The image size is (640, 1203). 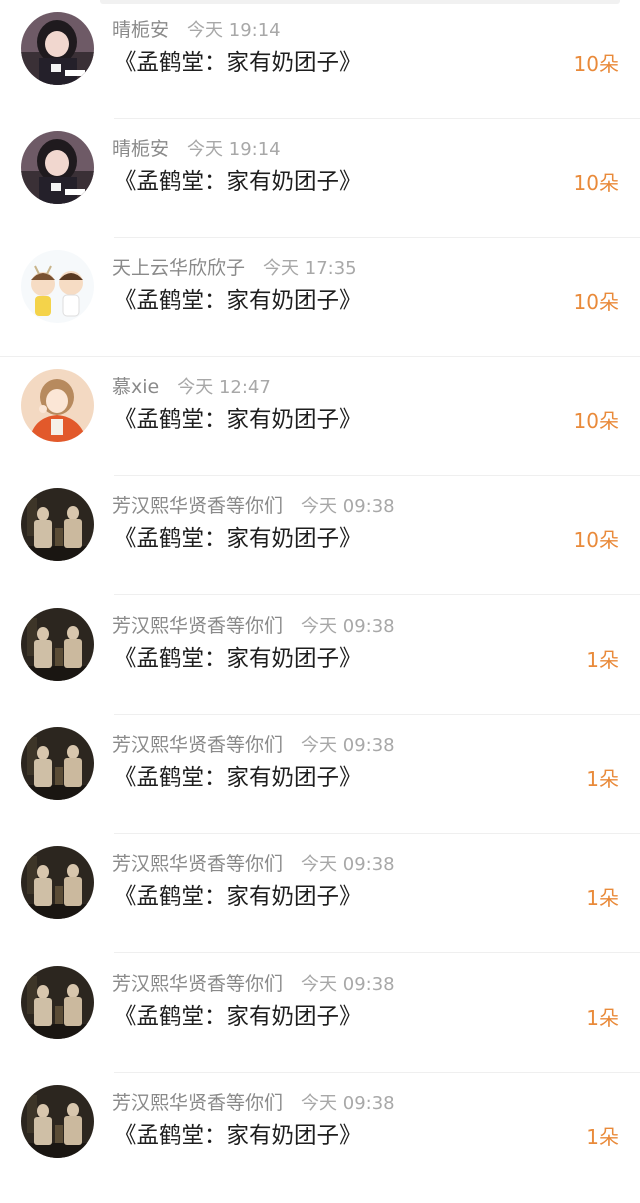 I want to click on list-item: 慕xie 今天 12:47 《孟鹤堂：家有奶团子》 10朵, so click(x=320, y=416).